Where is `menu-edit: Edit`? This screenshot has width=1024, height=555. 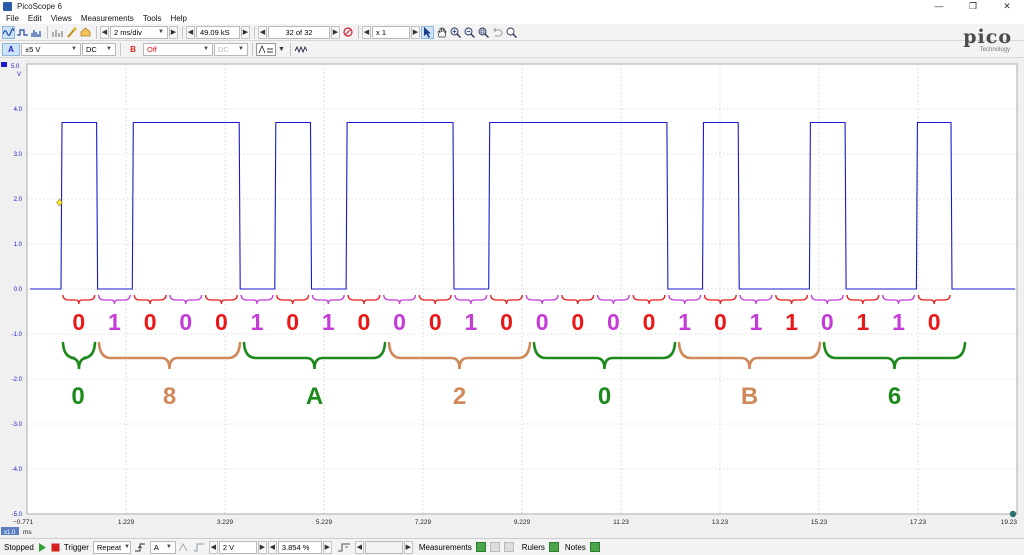
menu-edit: Edit is located at coordinates (35, 18).